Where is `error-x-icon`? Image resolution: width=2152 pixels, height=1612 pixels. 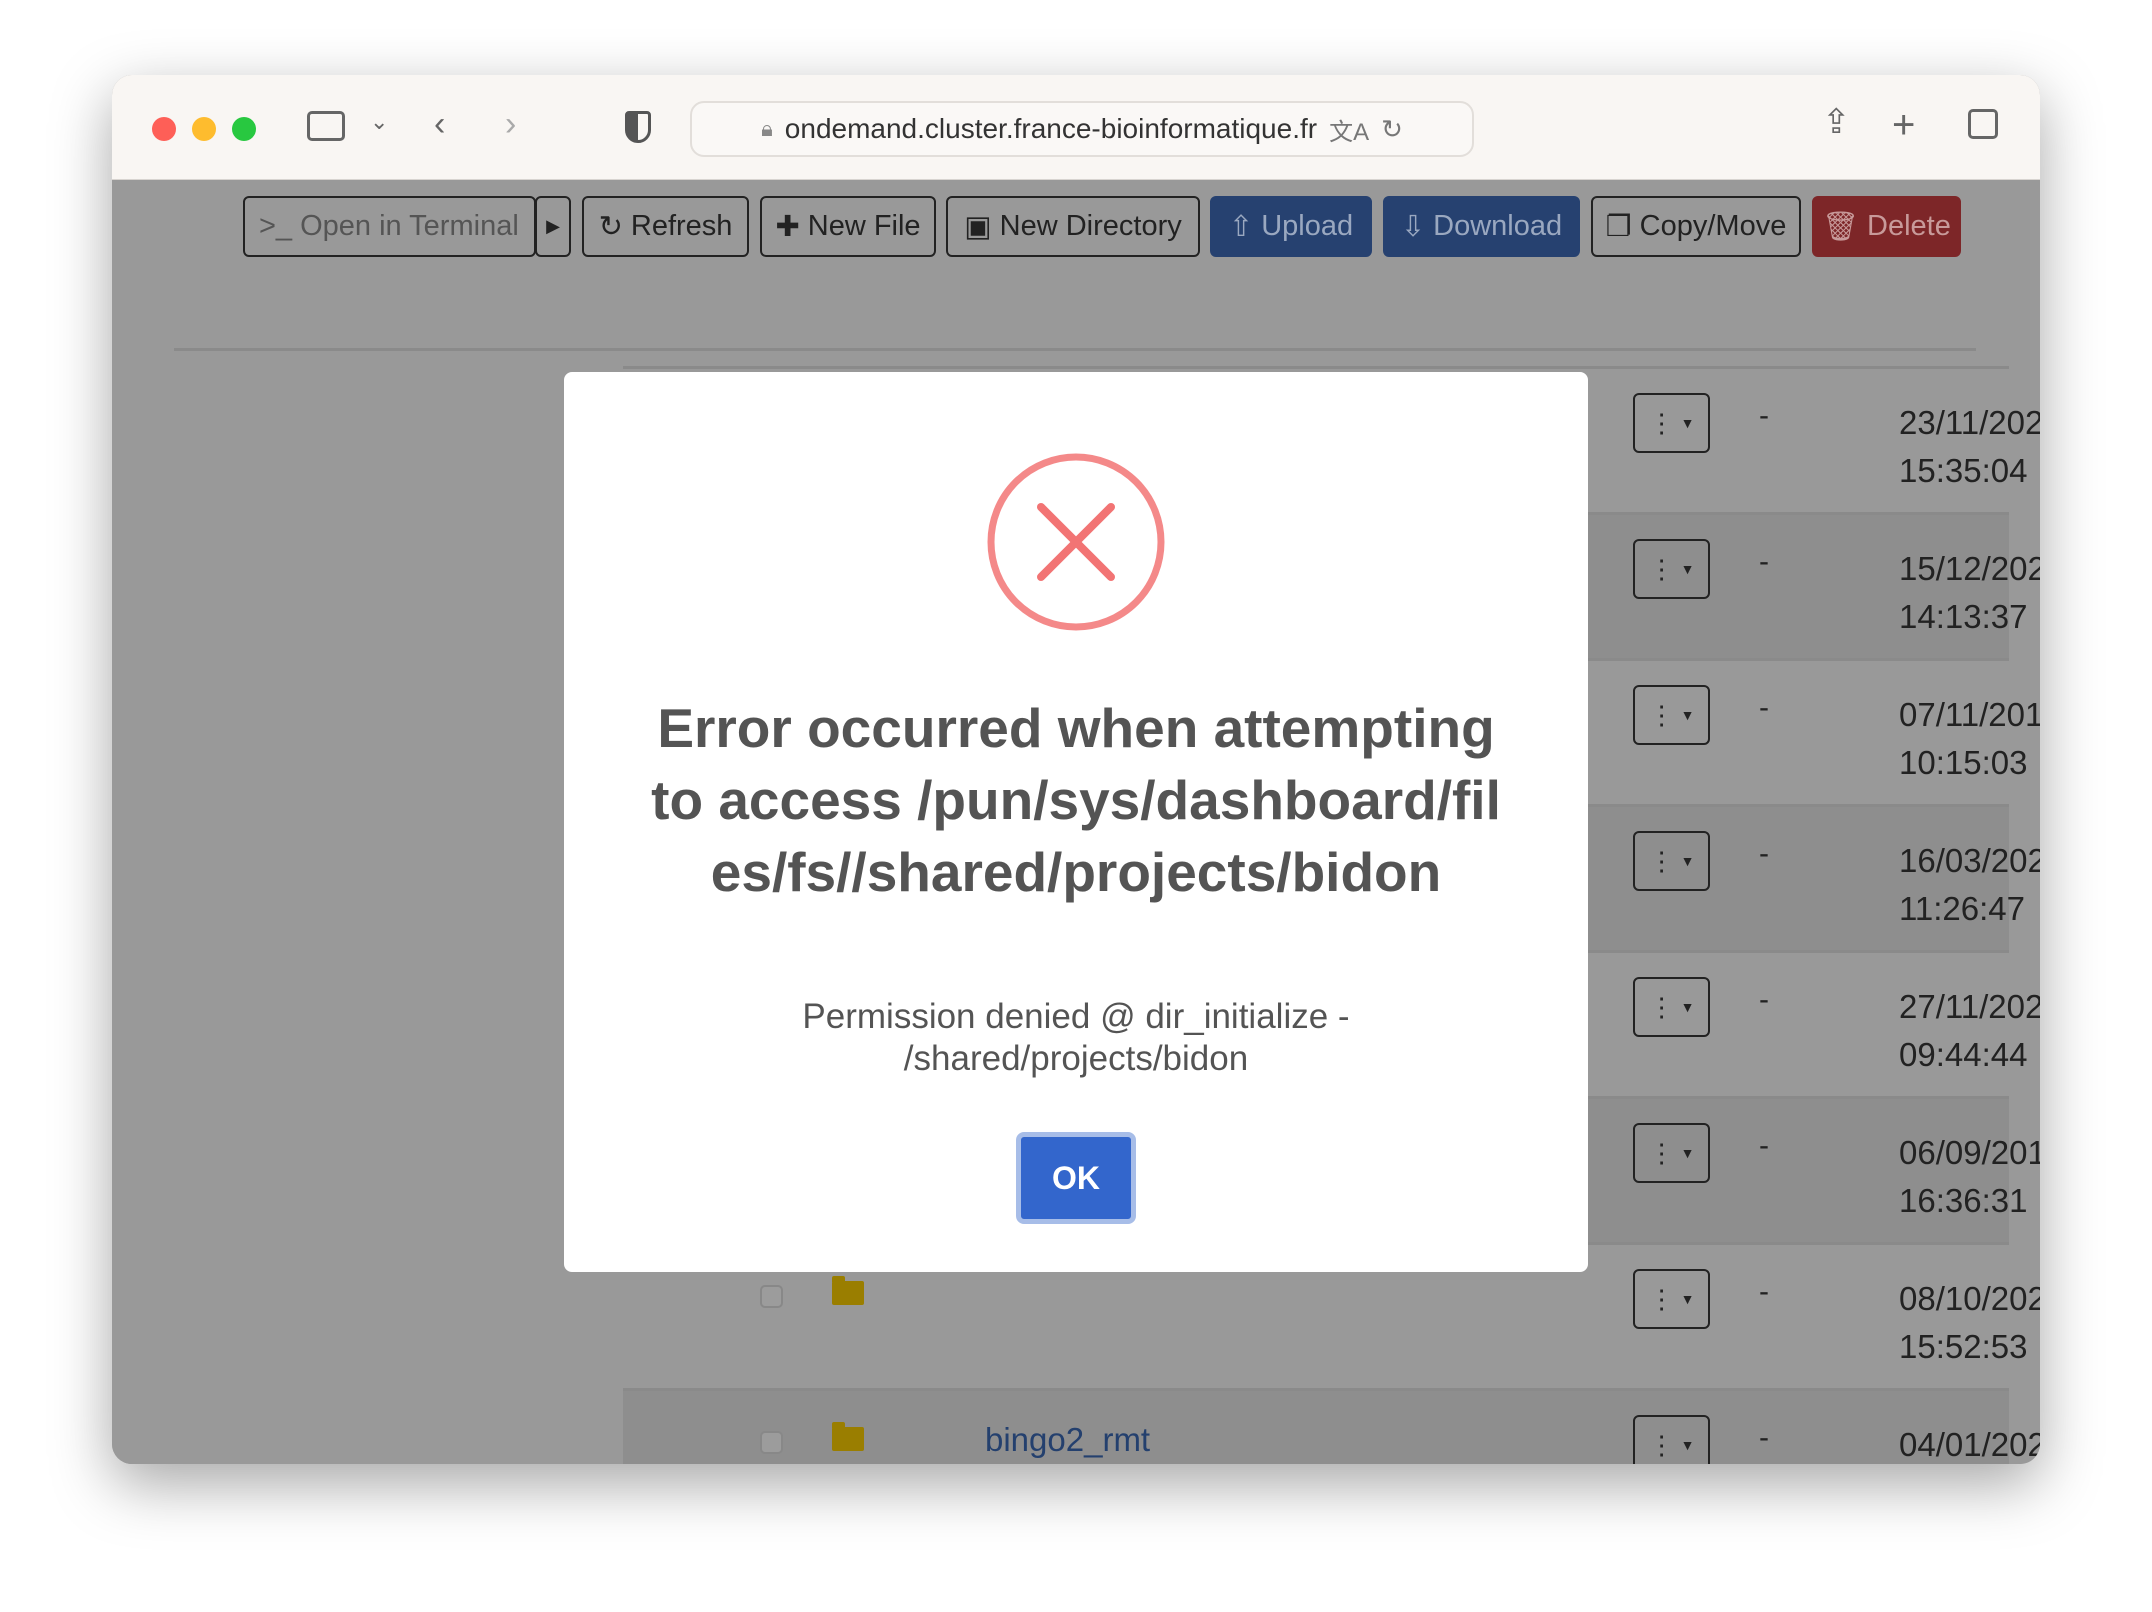
error-x-icon is located at coordinates (1076, 542).